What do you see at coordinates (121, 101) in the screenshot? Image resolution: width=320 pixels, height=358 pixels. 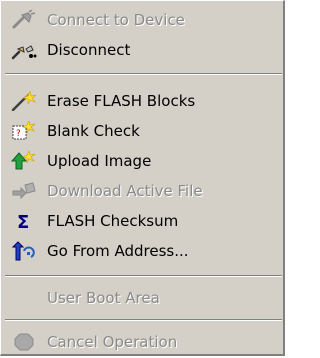 I see `menu-item-label: Erase FLASH Blocks` at bounding box center [121, 101].